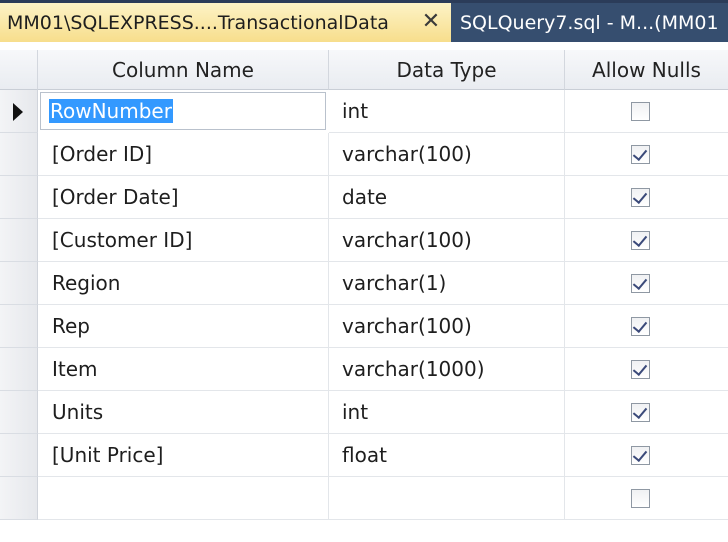 The height and width of the screenshot is (542, 728). Describe the element at coordinates (394, 283) in the screenshot. I see `data-type-text: varchar(1)` at that location.